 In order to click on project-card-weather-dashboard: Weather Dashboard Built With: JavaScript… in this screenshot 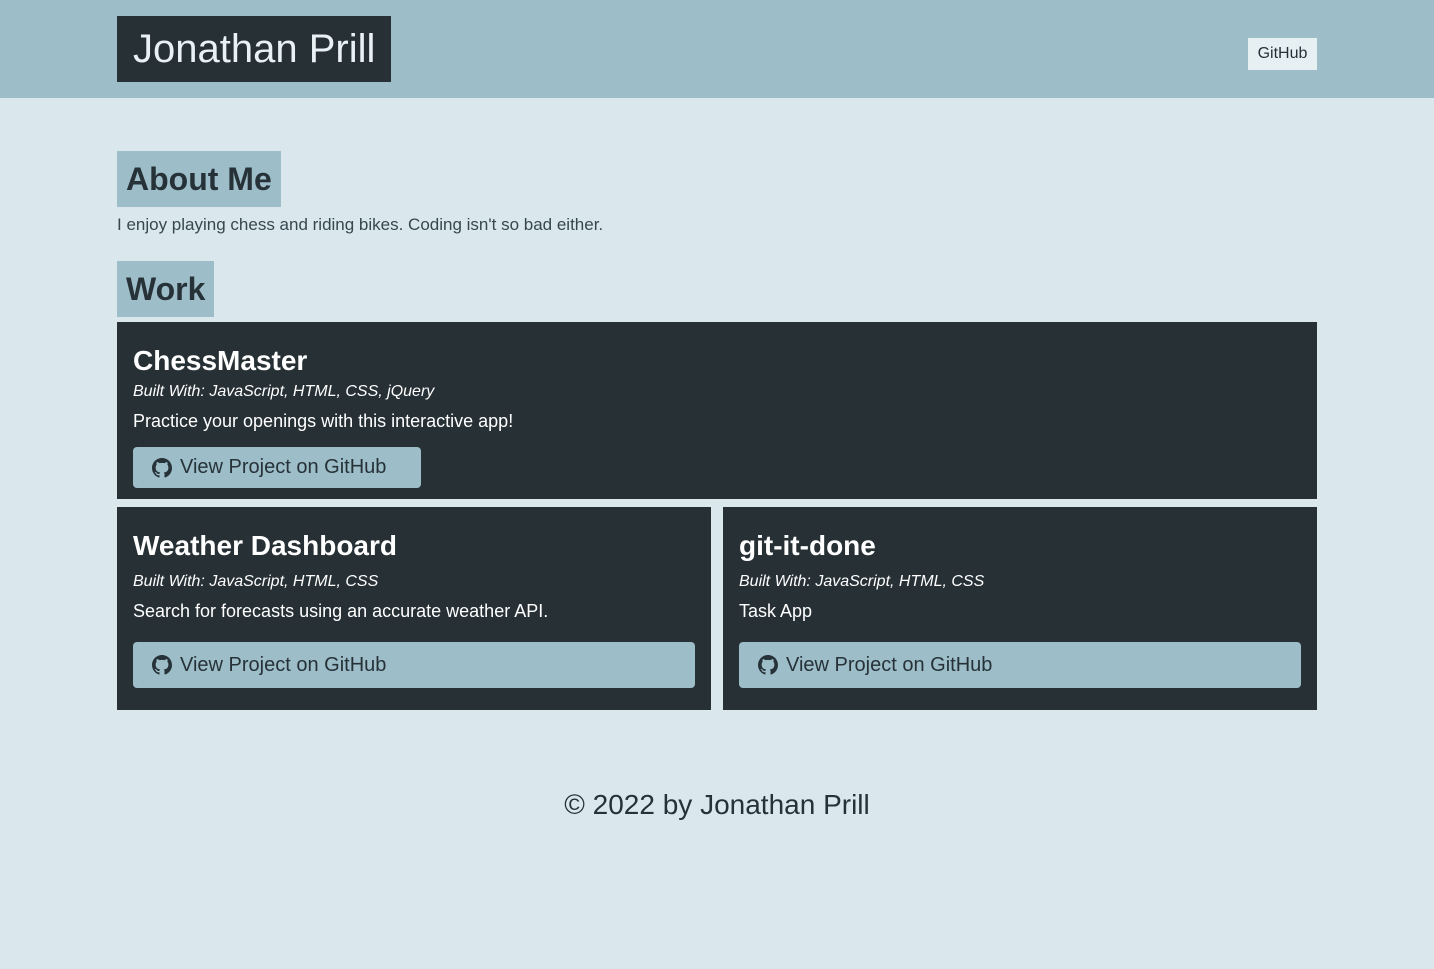, I will do `click(414, 608)`.